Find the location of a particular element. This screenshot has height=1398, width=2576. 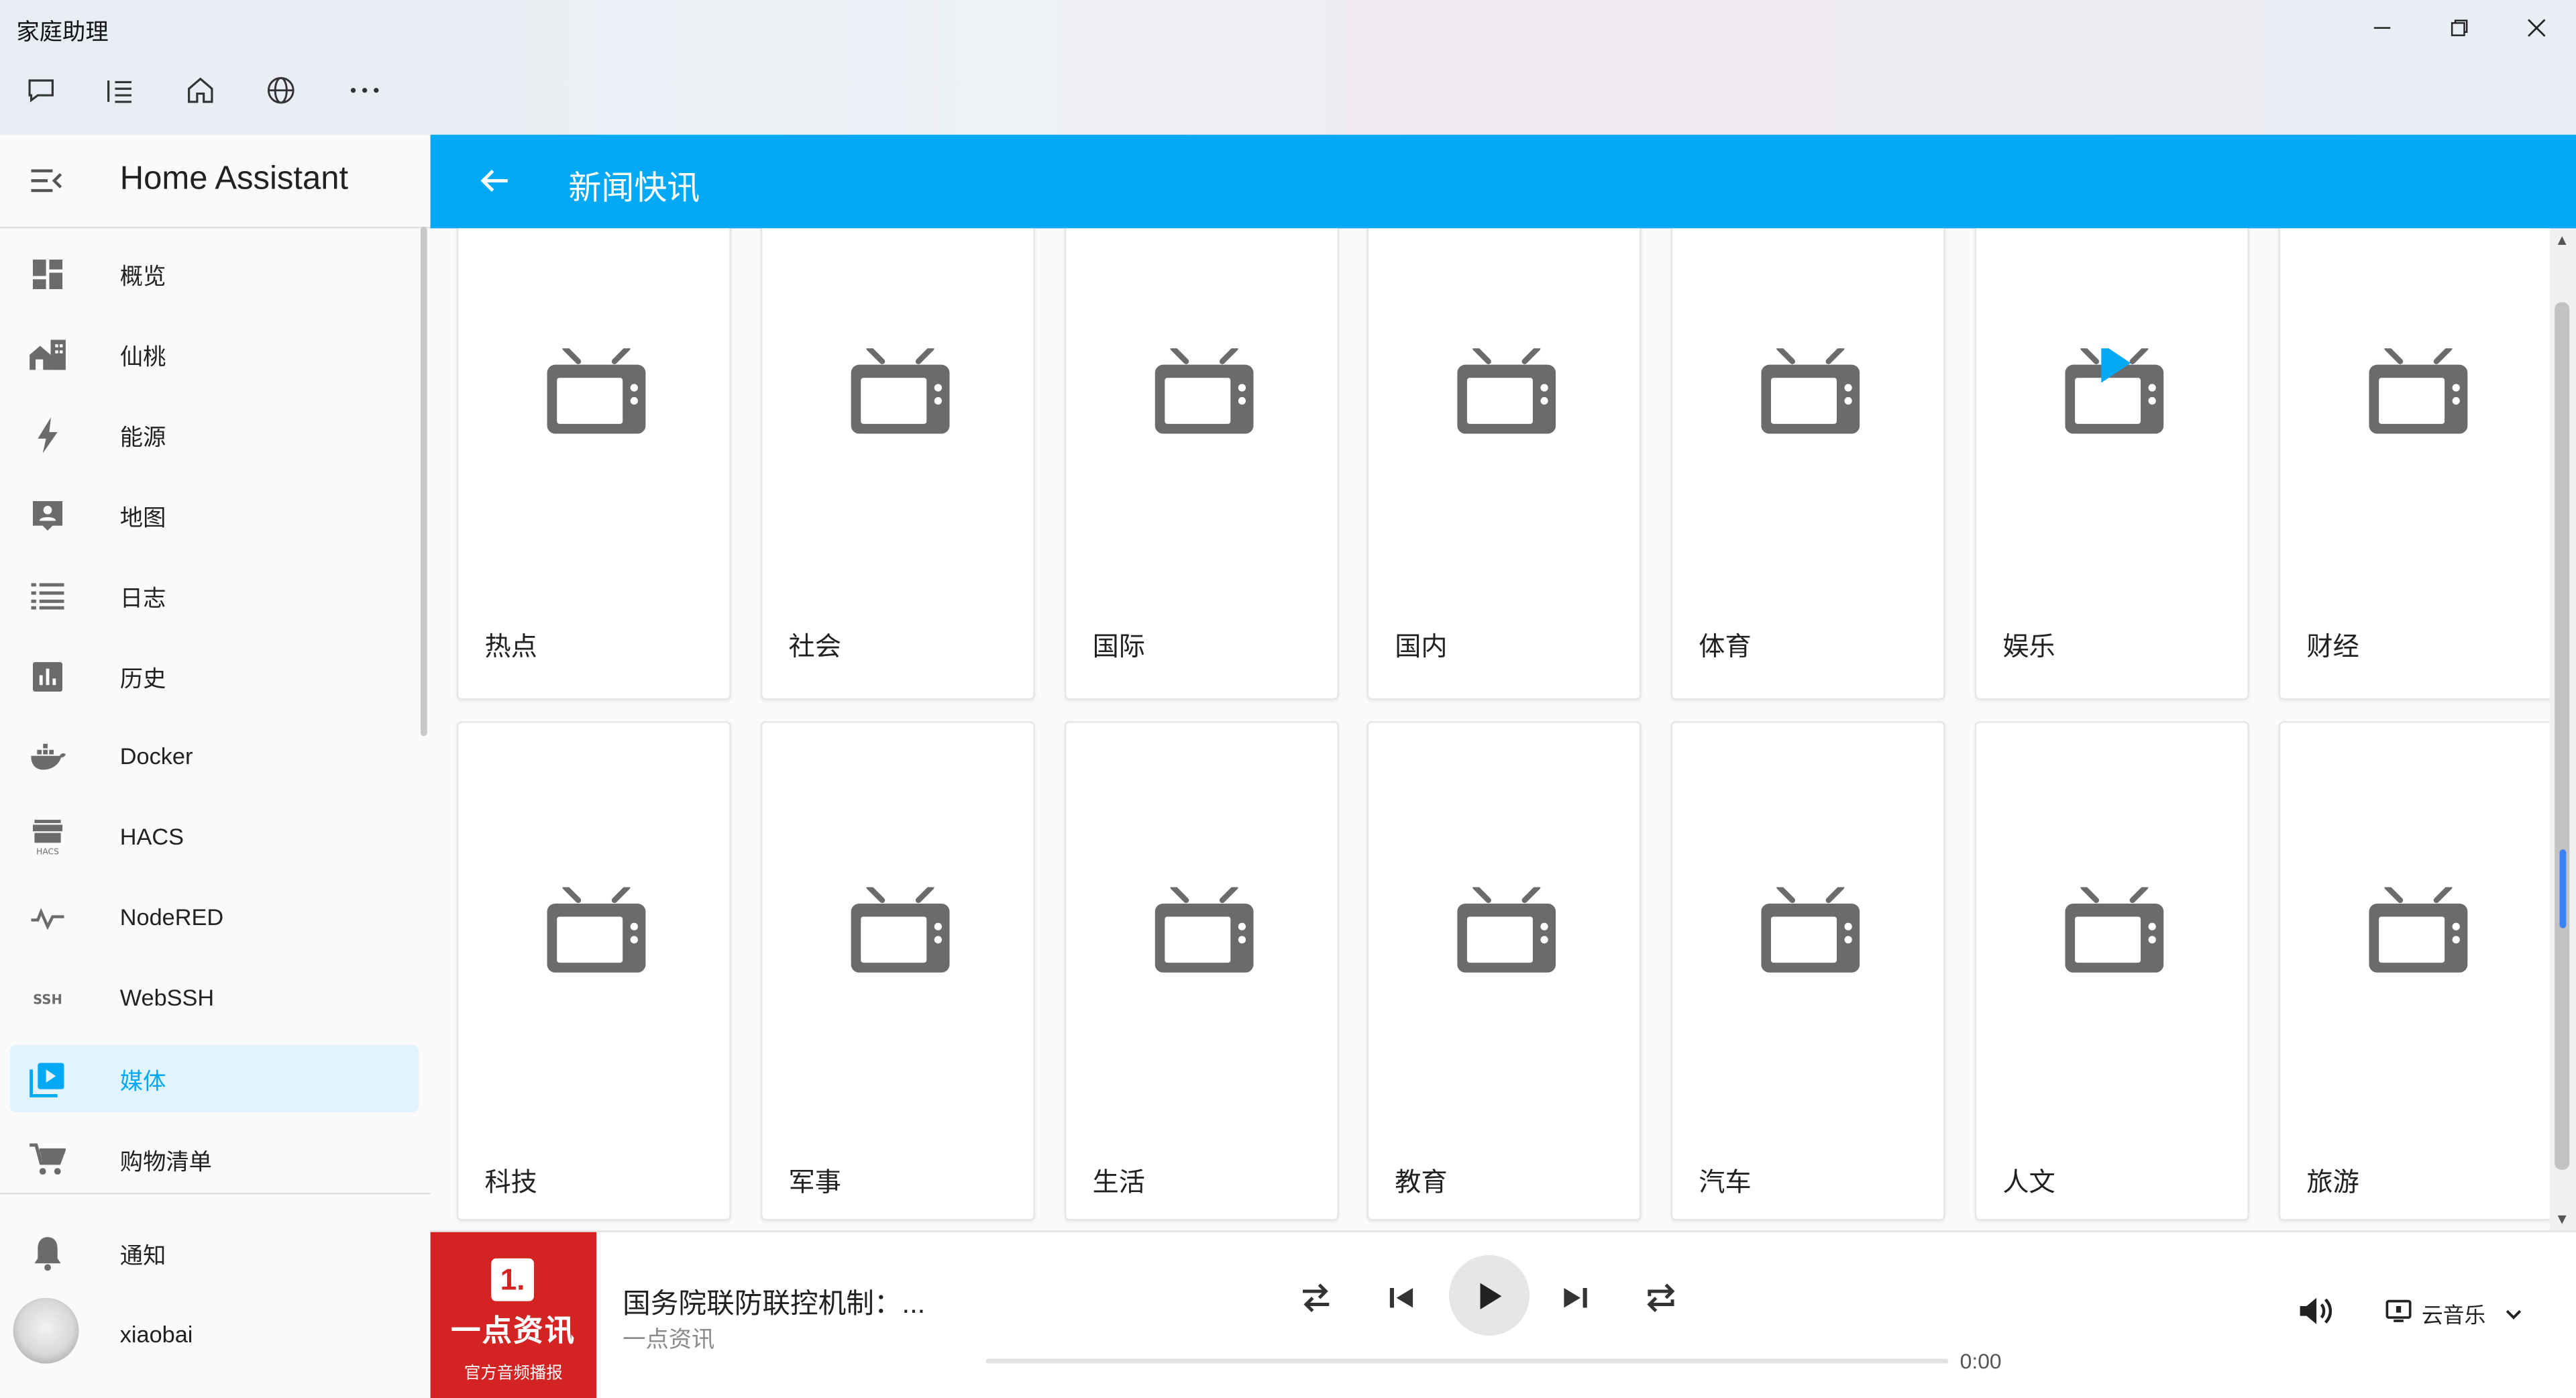

map-person-icon is located at coordinates (48, 516).